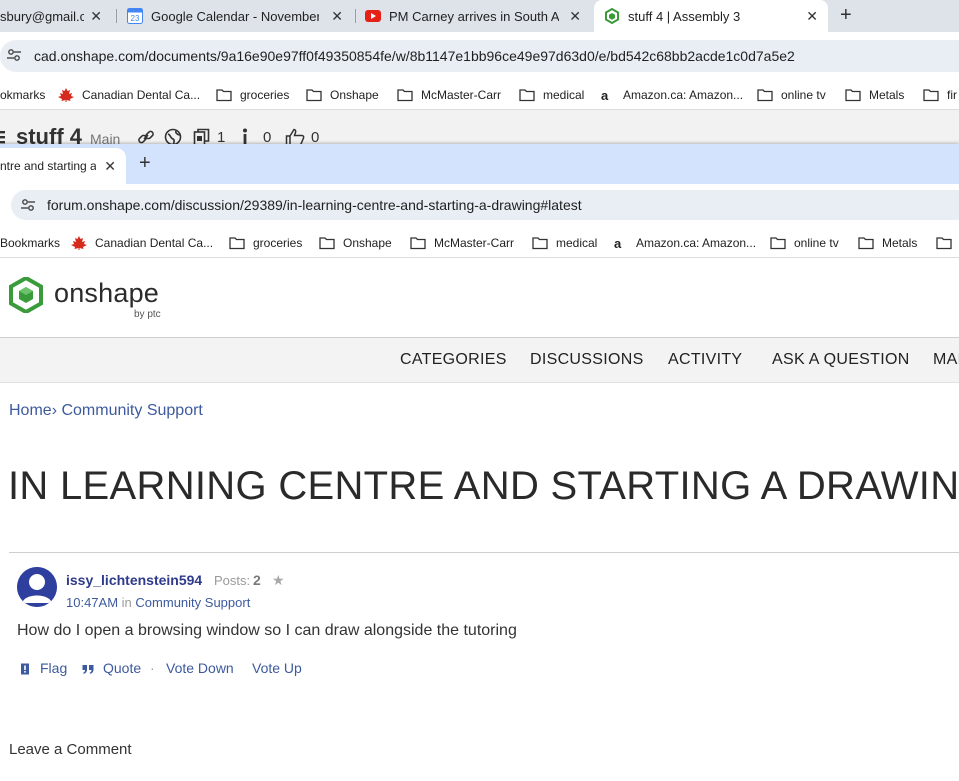 Image resolution: width=959 pixels, height=781 pixels. I want to click on bookmark-label: fir, so click(952, 95).